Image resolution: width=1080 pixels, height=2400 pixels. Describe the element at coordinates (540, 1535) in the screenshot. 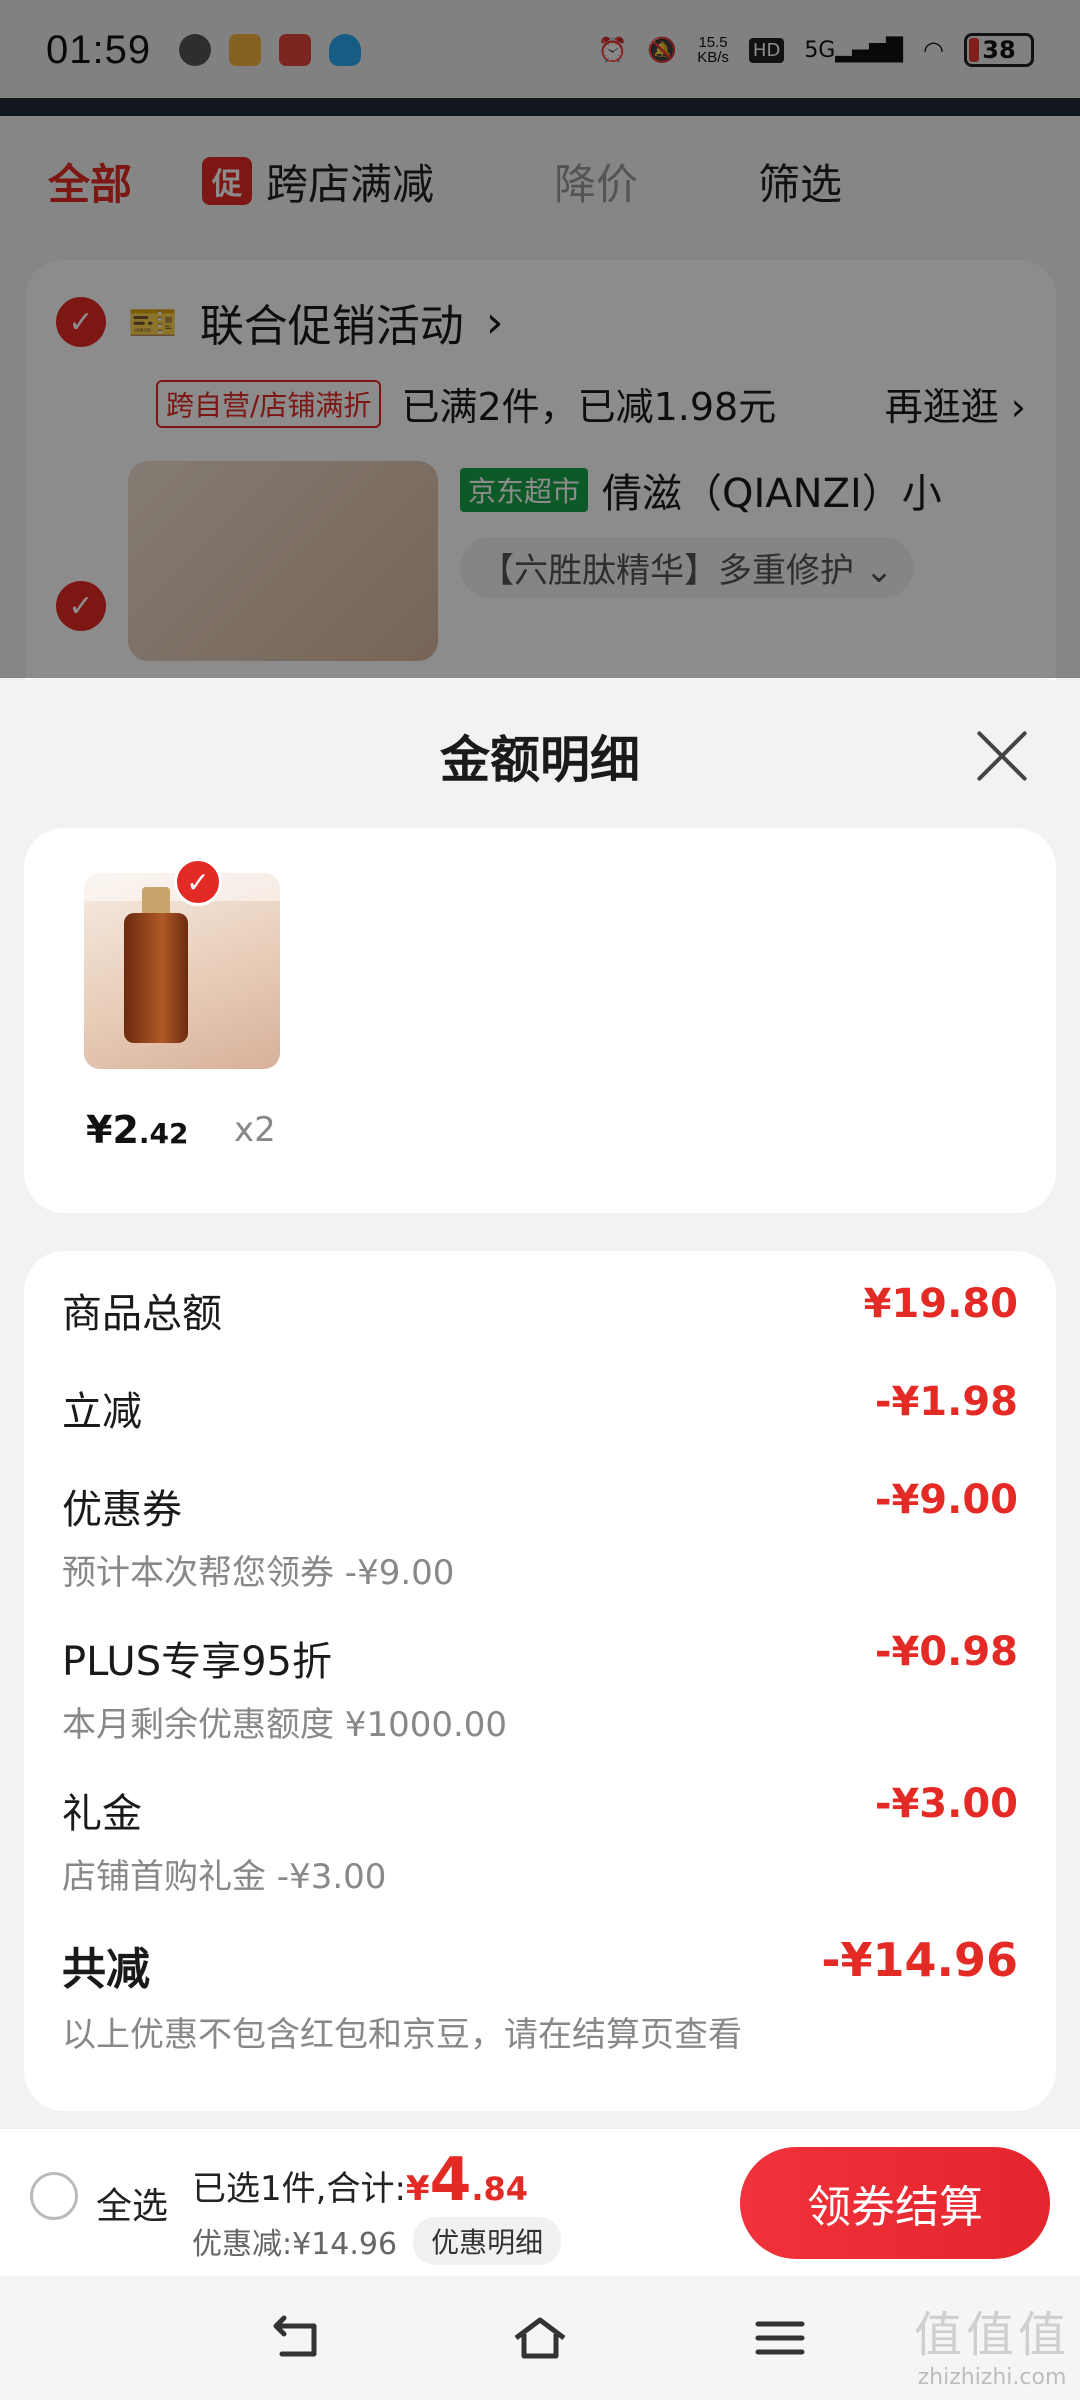

I see `line-coupon: 优惠券 预计本次帮您领券 -¥9.00 -¥9.00` at that location.